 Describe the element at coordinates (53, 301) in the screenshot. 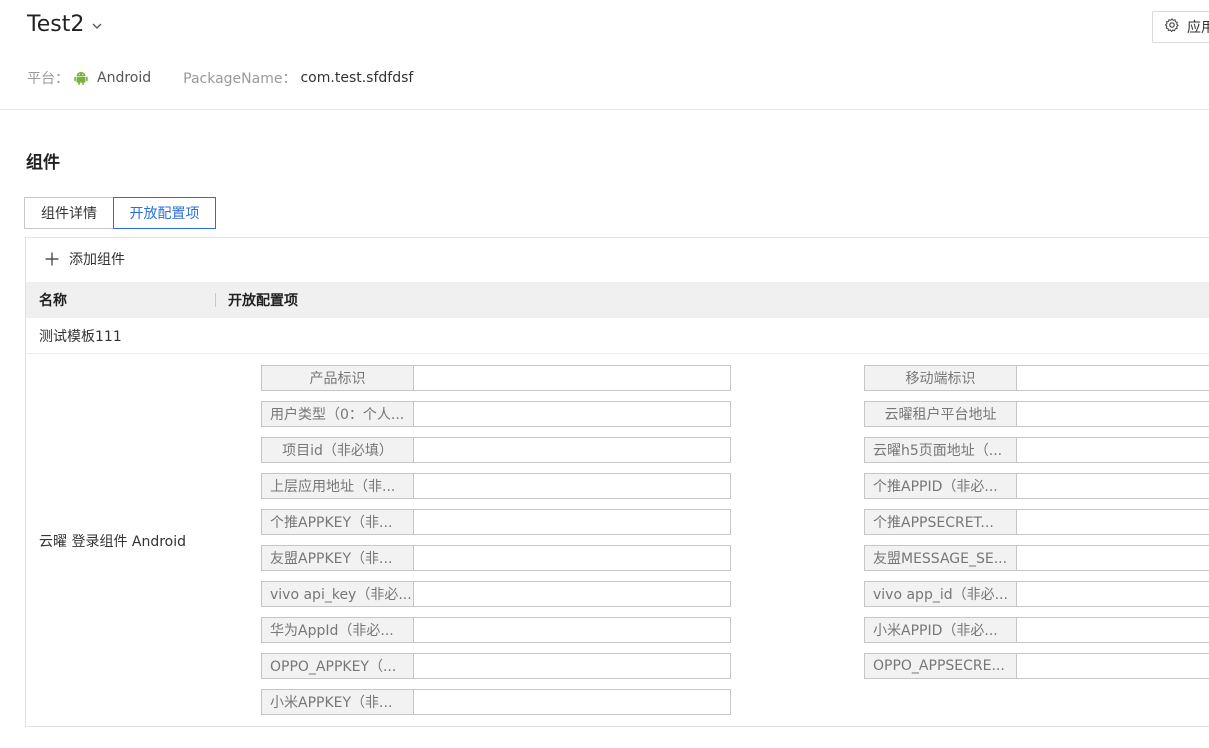

I see `column-header-name: 名称` at that location.